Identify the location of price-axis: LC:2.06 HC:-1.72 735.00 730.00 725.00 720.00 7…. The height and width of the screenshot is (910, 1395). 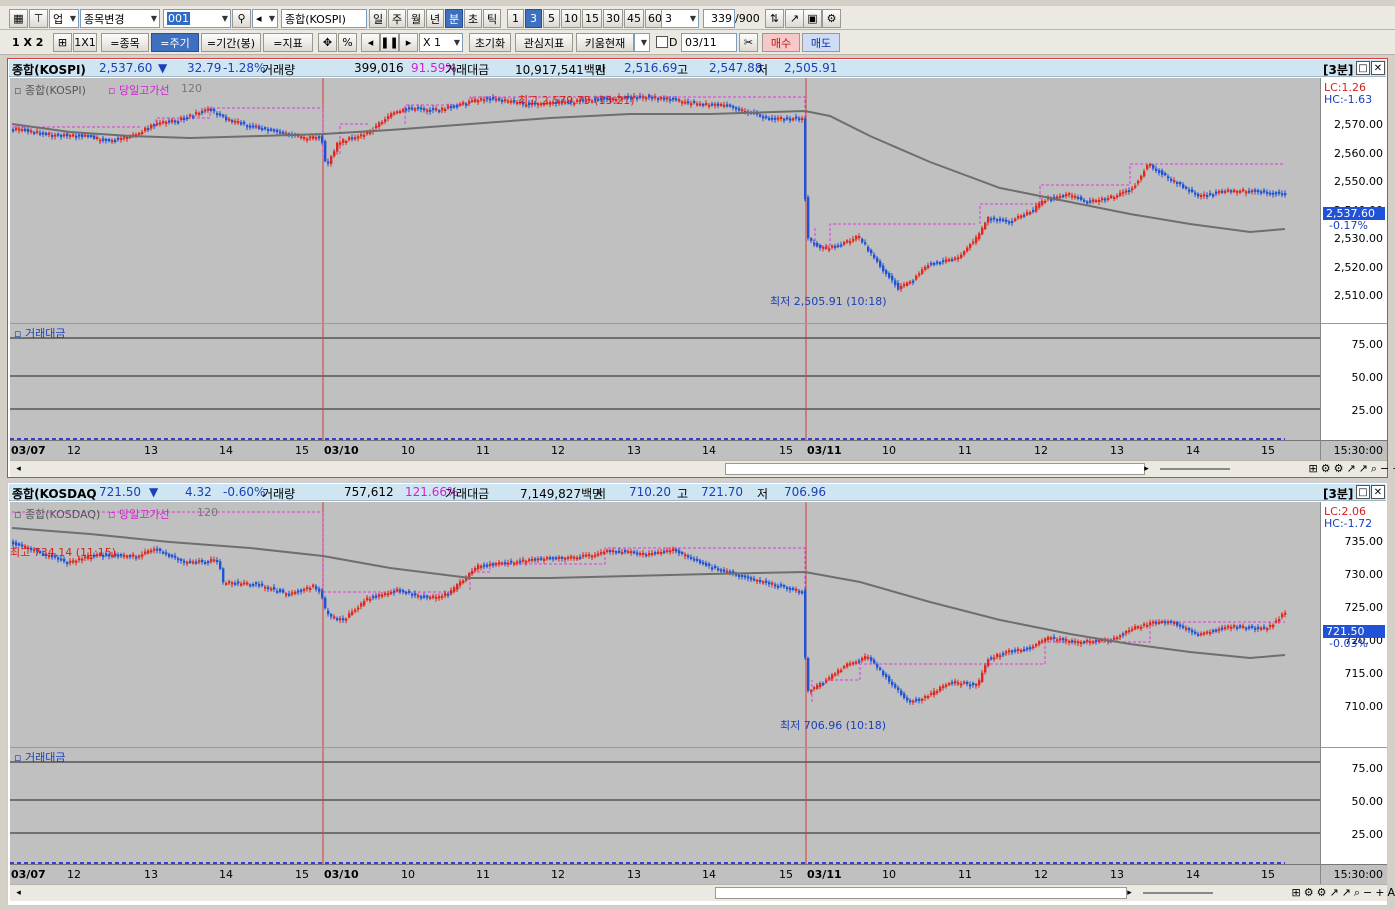
(1353, 624).